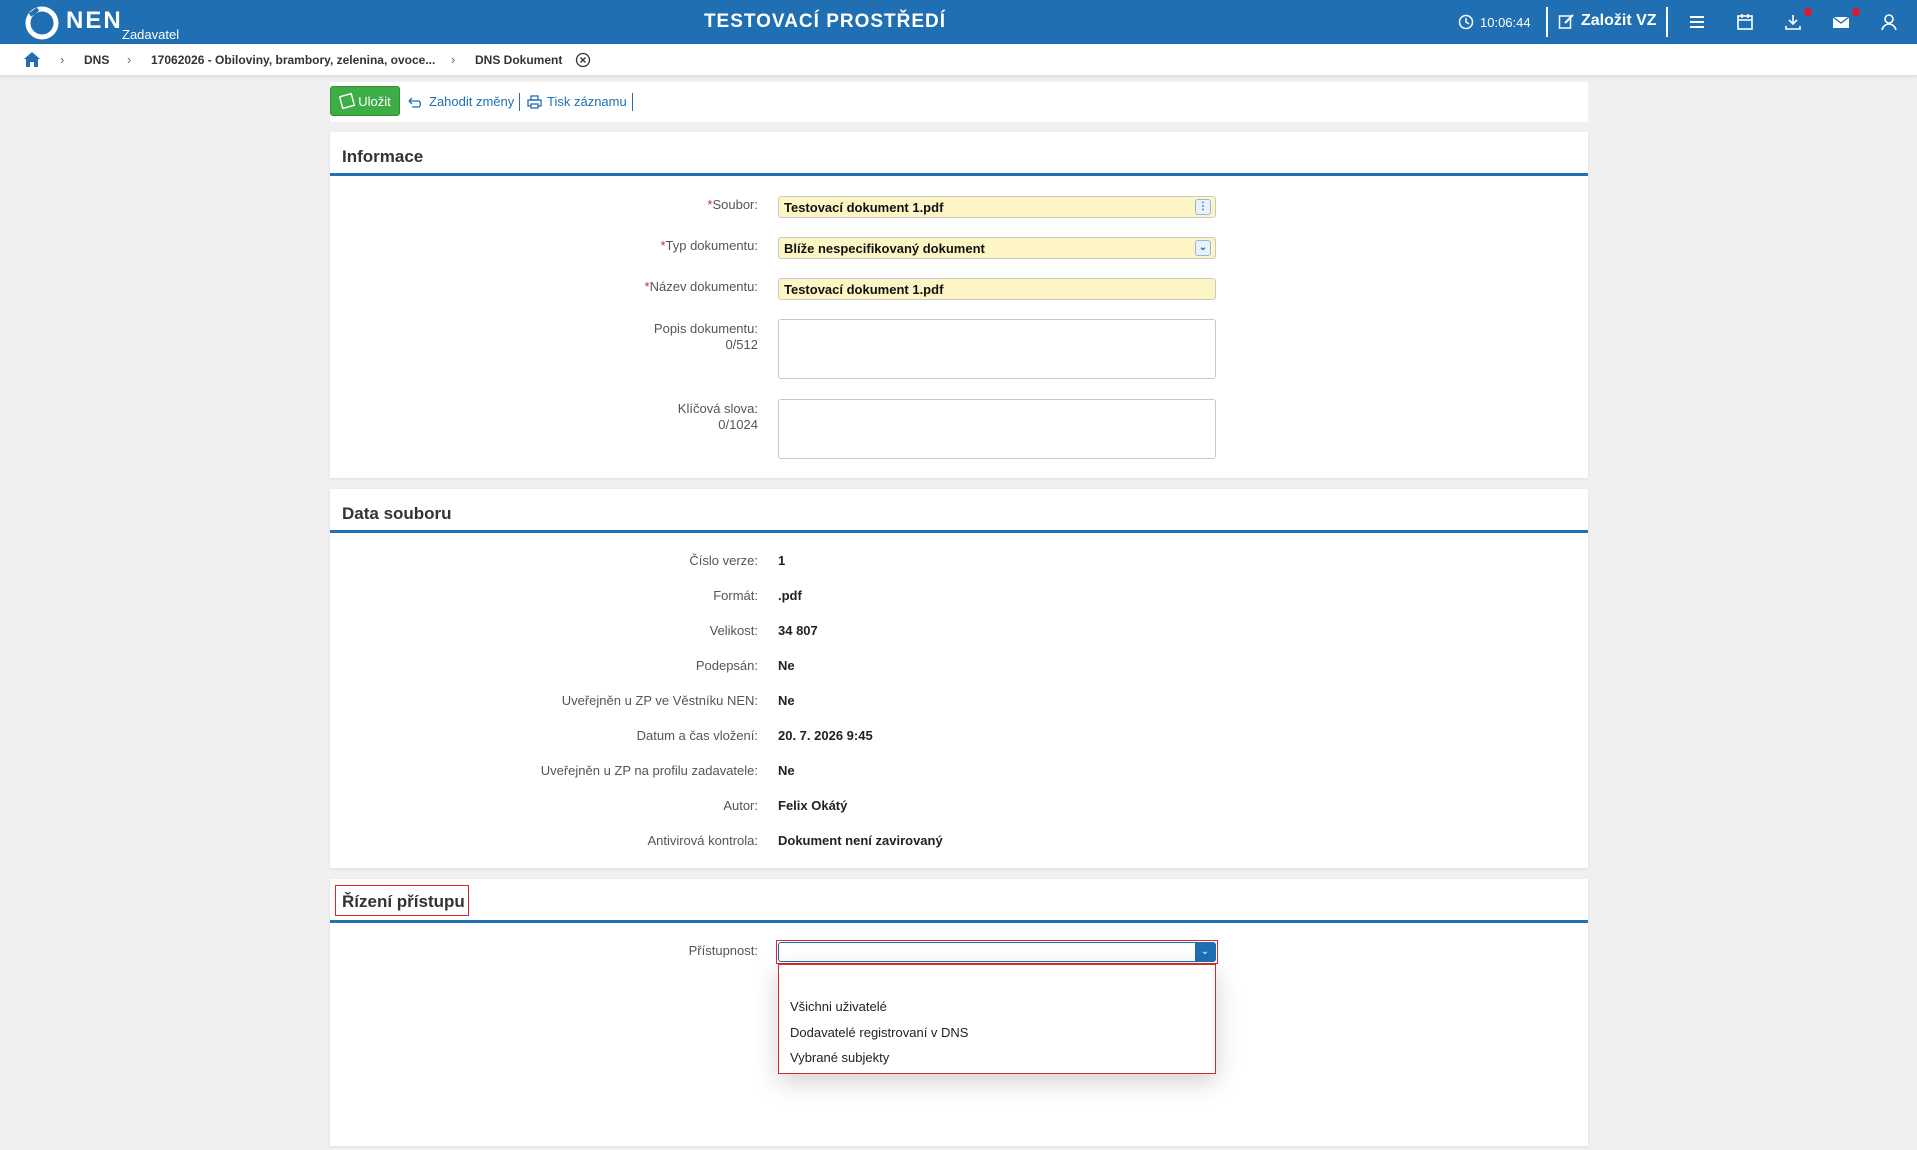  Describe the element at coordinates (1841, 22) in the screenshot. I see `mail-icon` at that location.